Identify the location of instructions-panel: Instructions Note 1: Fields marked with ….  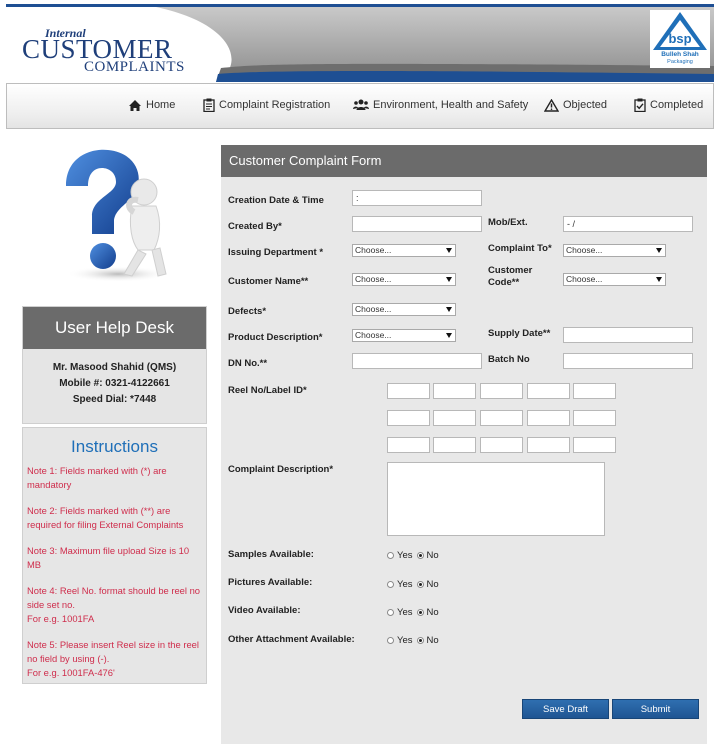
(114, 555).